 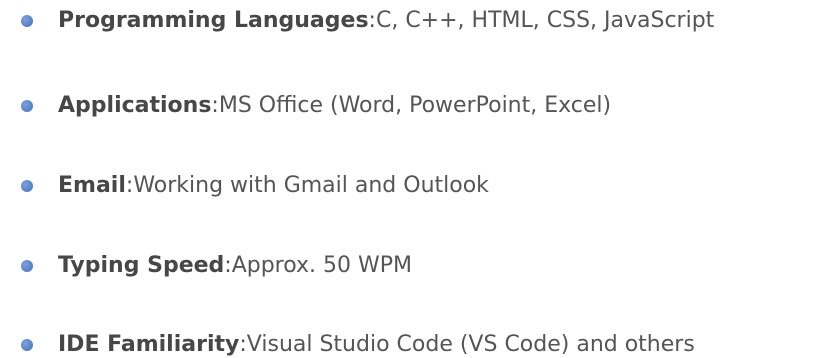 What do you see at coordinates (415, 105) in the screenshot?
I see `skill-value: MS Office (Word, PowerPoint, Excel)` at bounding box center [415, 105].